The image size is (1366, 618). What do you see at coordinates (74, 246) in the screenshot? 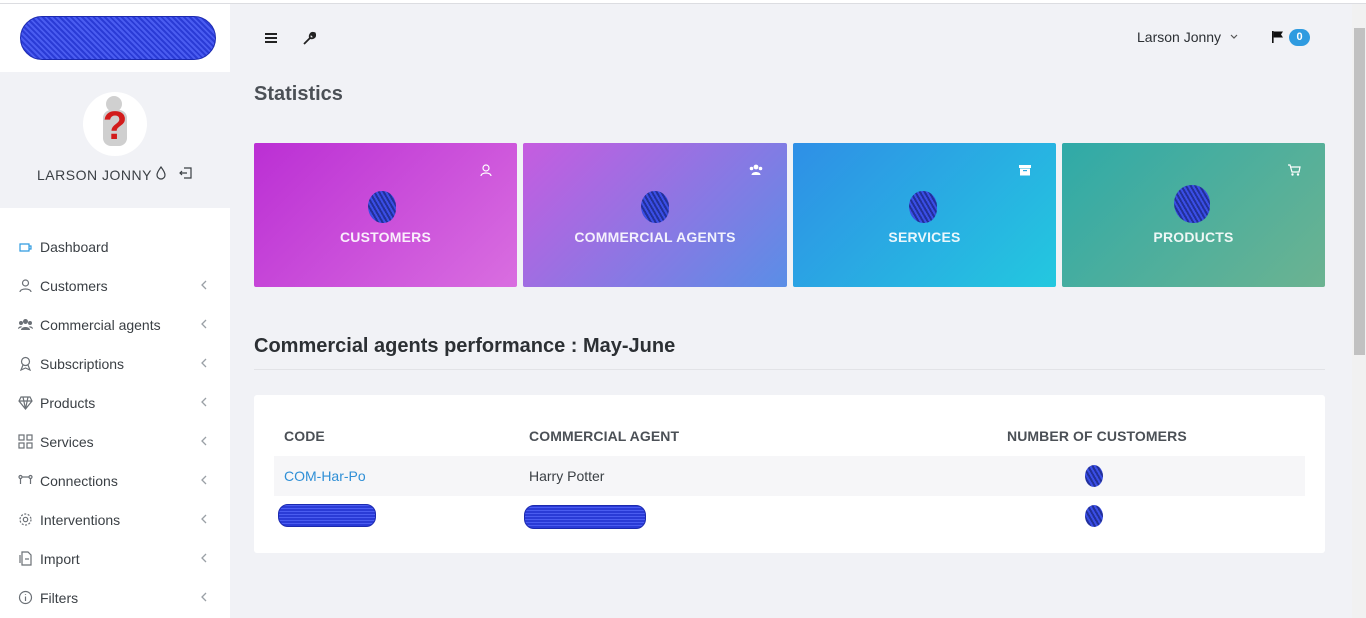
I see `sidebar-item-label: Dashboard` at bounding box center [74, 246].